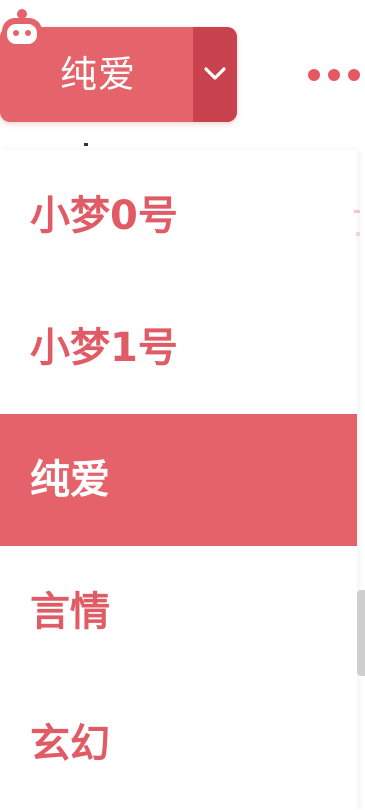  Describe the element at coordinates (361, 633) in the screenshot. I see `scrollbar-thumb` at that location.